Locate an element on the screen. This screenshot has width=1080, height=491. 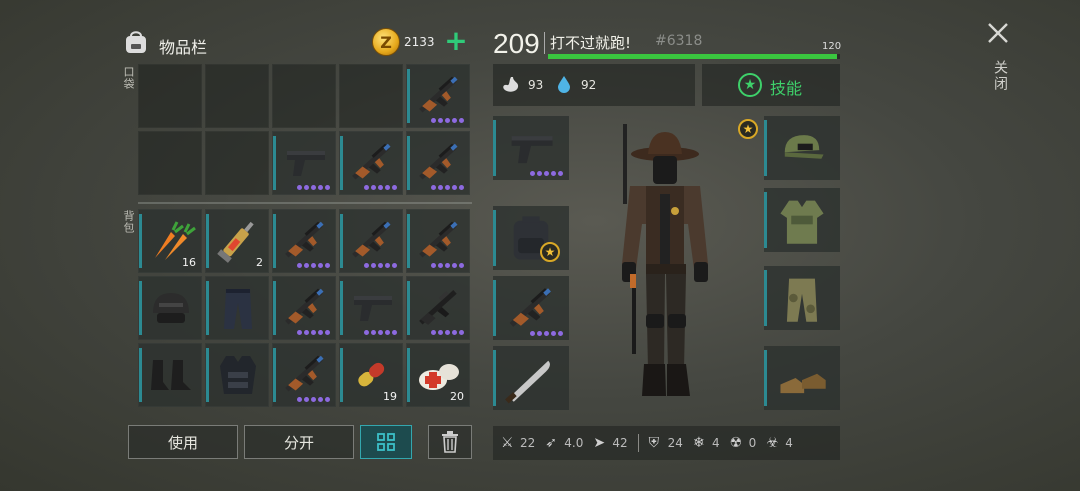
slot-helmet is located at coordinates (170, 308).